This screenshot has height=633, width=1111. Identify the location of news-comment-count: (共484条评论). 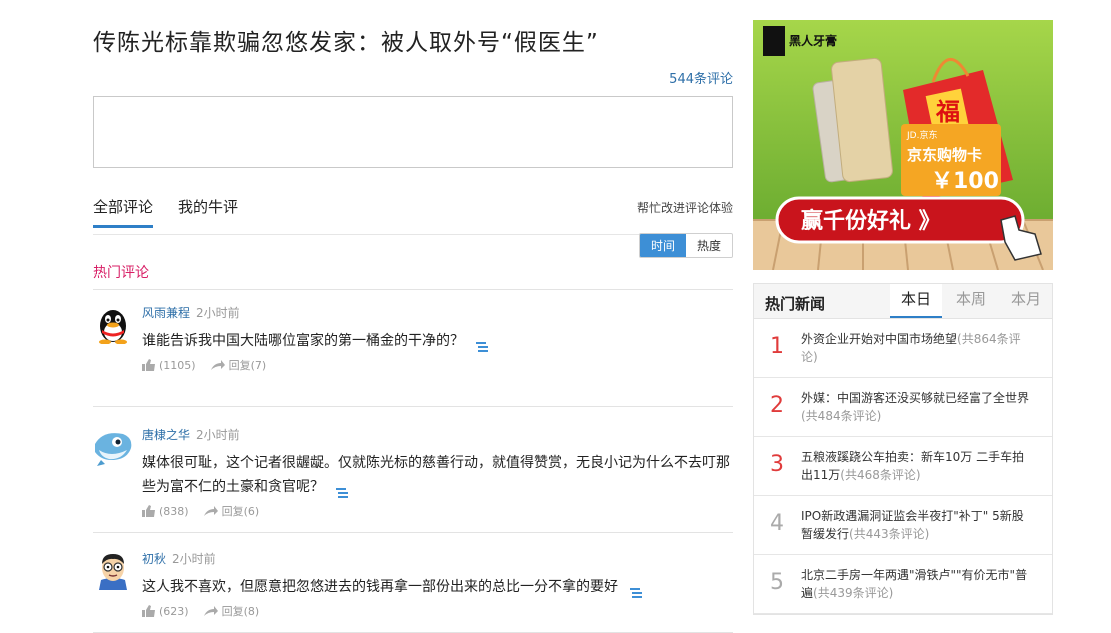
(841, 416).